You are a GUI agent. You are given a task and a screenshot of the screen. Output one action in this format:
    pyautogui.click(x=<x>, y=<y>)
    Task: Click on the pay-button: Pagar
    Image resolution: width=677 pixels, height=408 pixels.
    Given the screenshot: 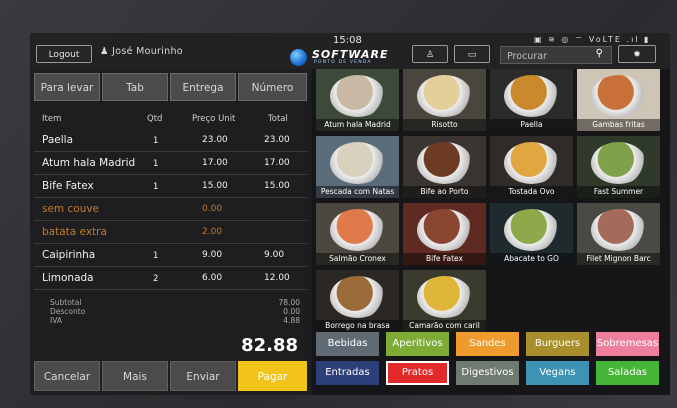 What is the action you would take?
    pyautogui.click(x=272, y=376)
    